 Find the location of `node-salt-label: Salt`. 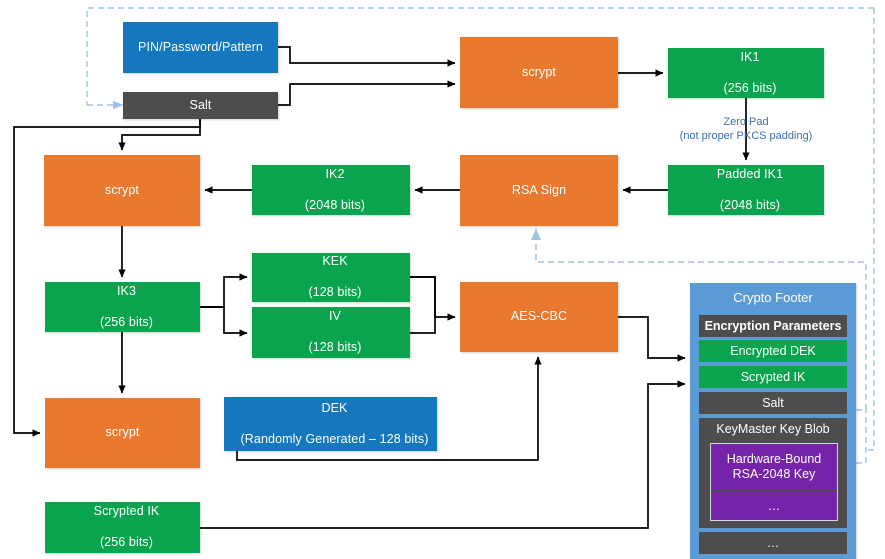

node-salt-label: Salt is located at coordinates (200, 104).